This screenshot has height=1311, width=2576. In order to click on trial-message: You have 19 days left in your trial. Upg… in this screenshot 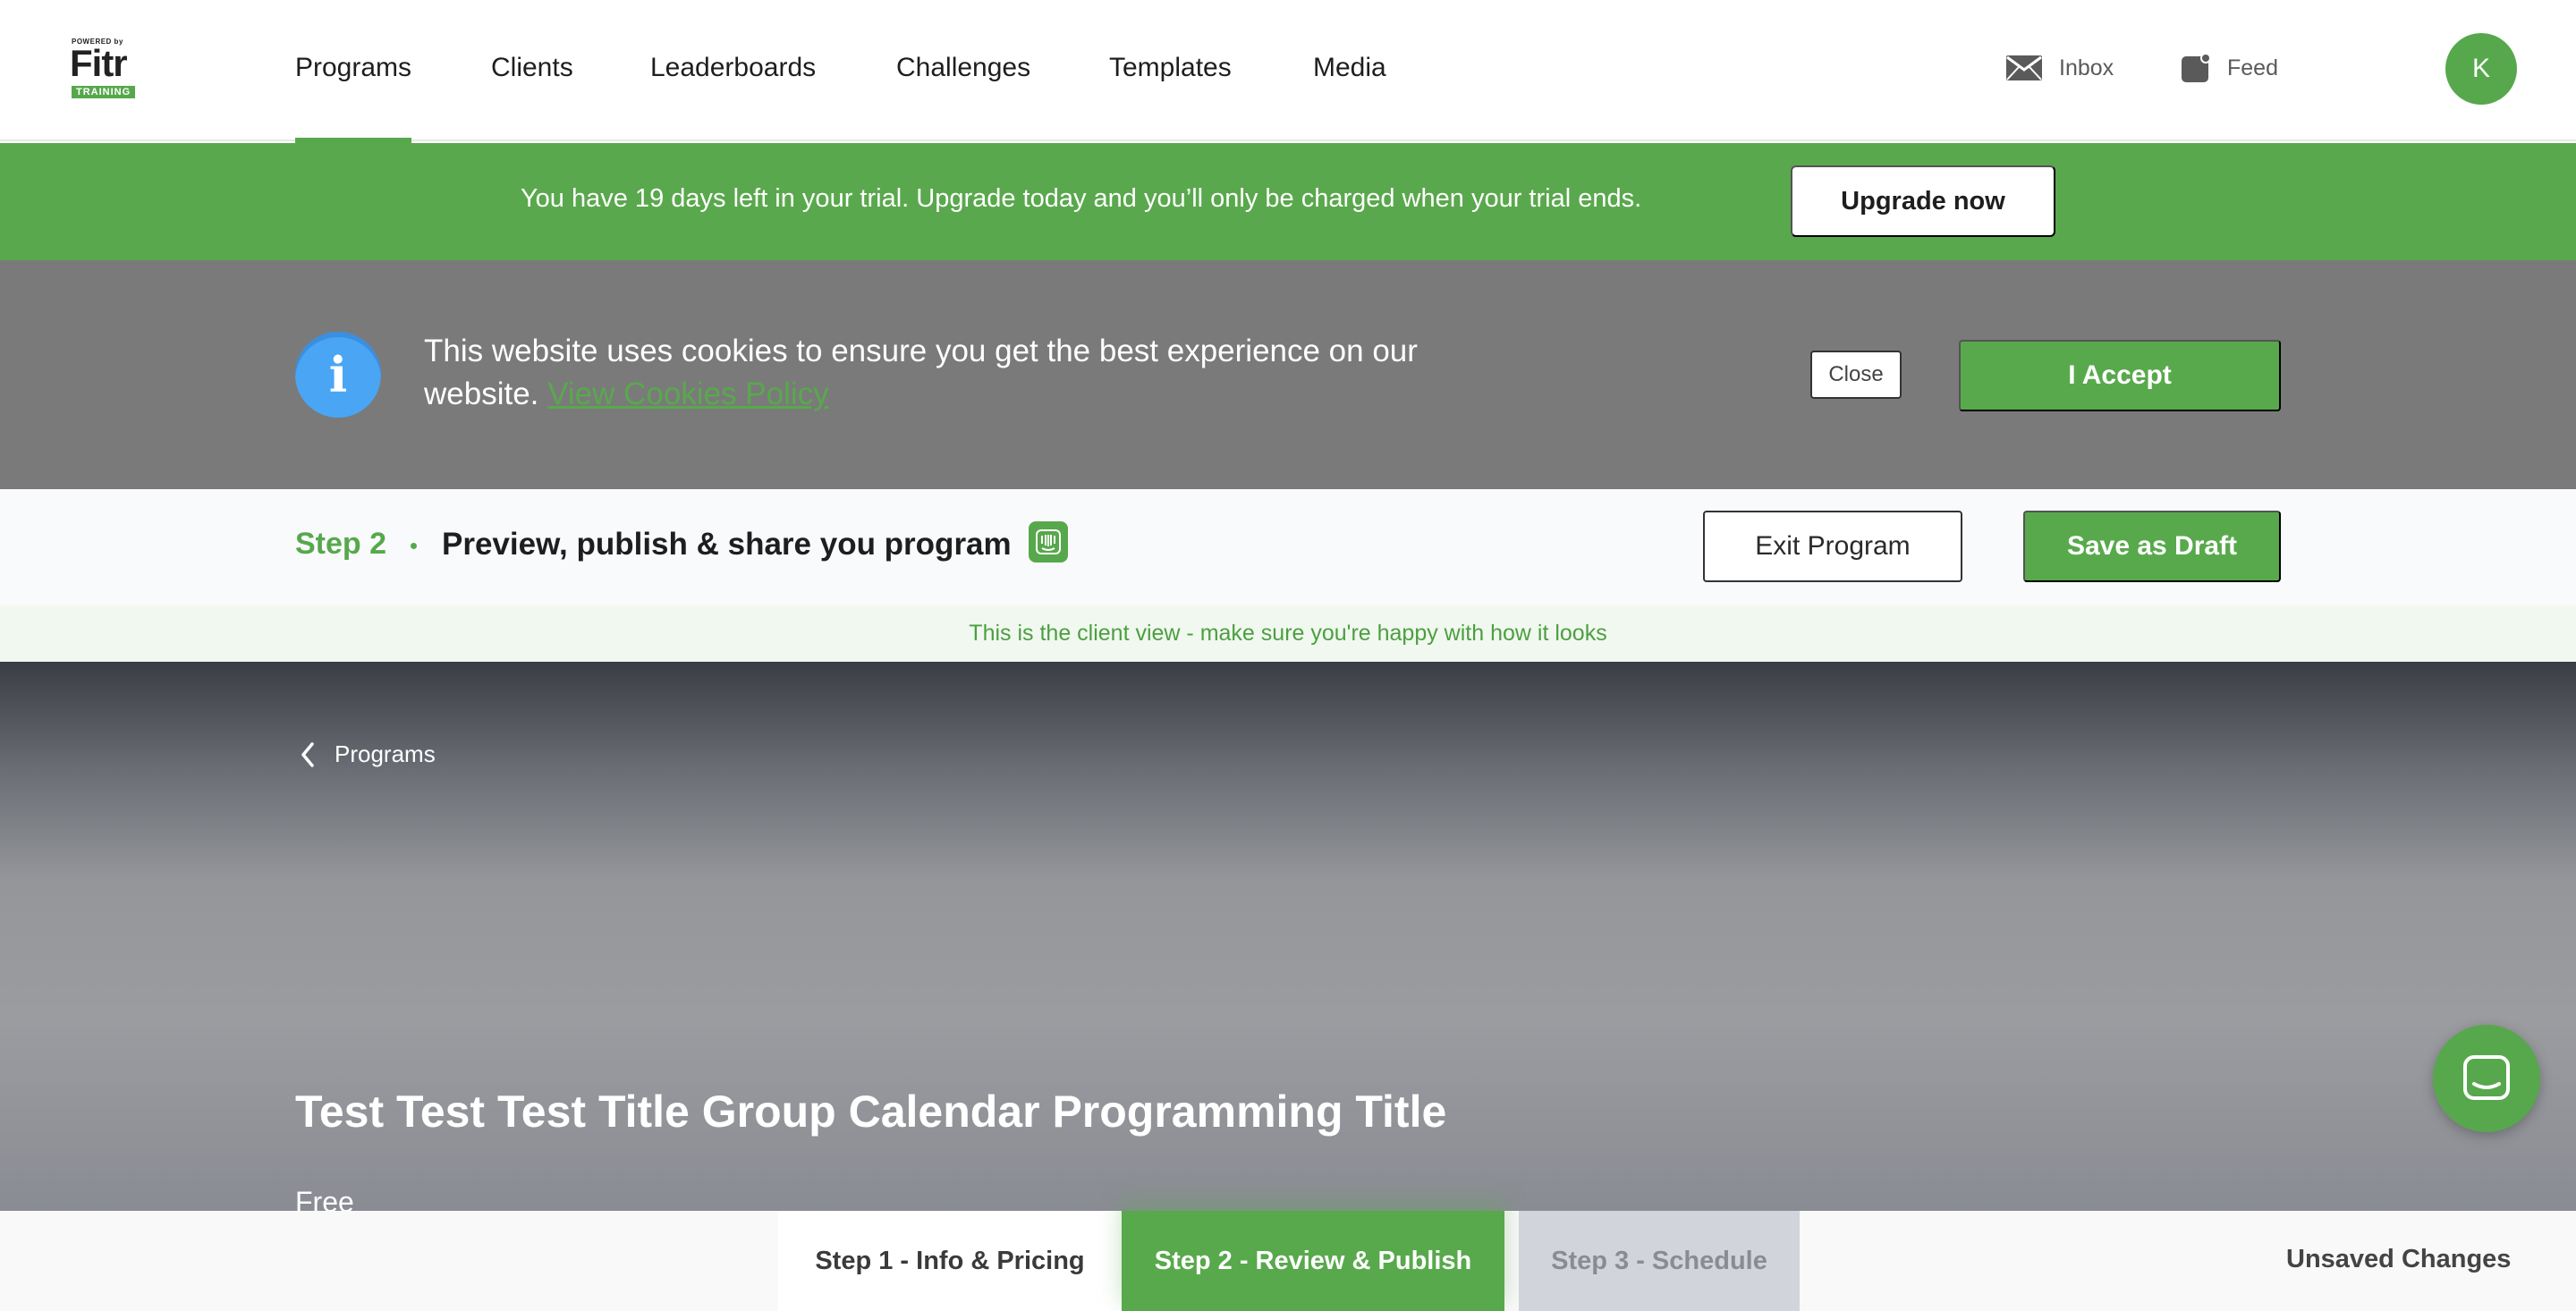, I will do `click(1081, 198)`.